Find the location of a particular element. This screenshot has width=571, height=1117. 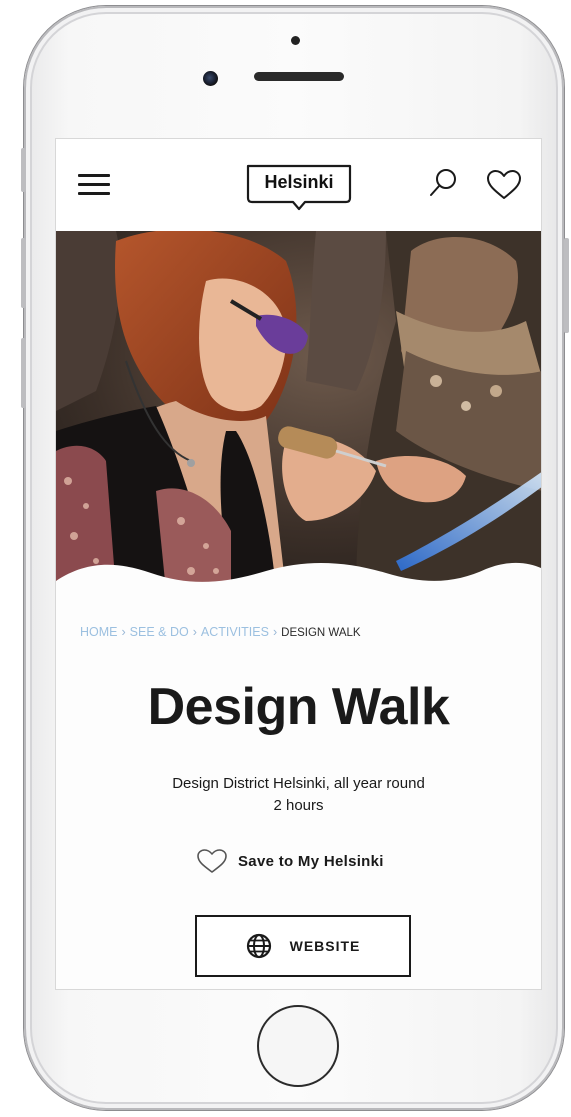

breadcrumb-see-do: SEE & DO is located at coordinates (159, 632).